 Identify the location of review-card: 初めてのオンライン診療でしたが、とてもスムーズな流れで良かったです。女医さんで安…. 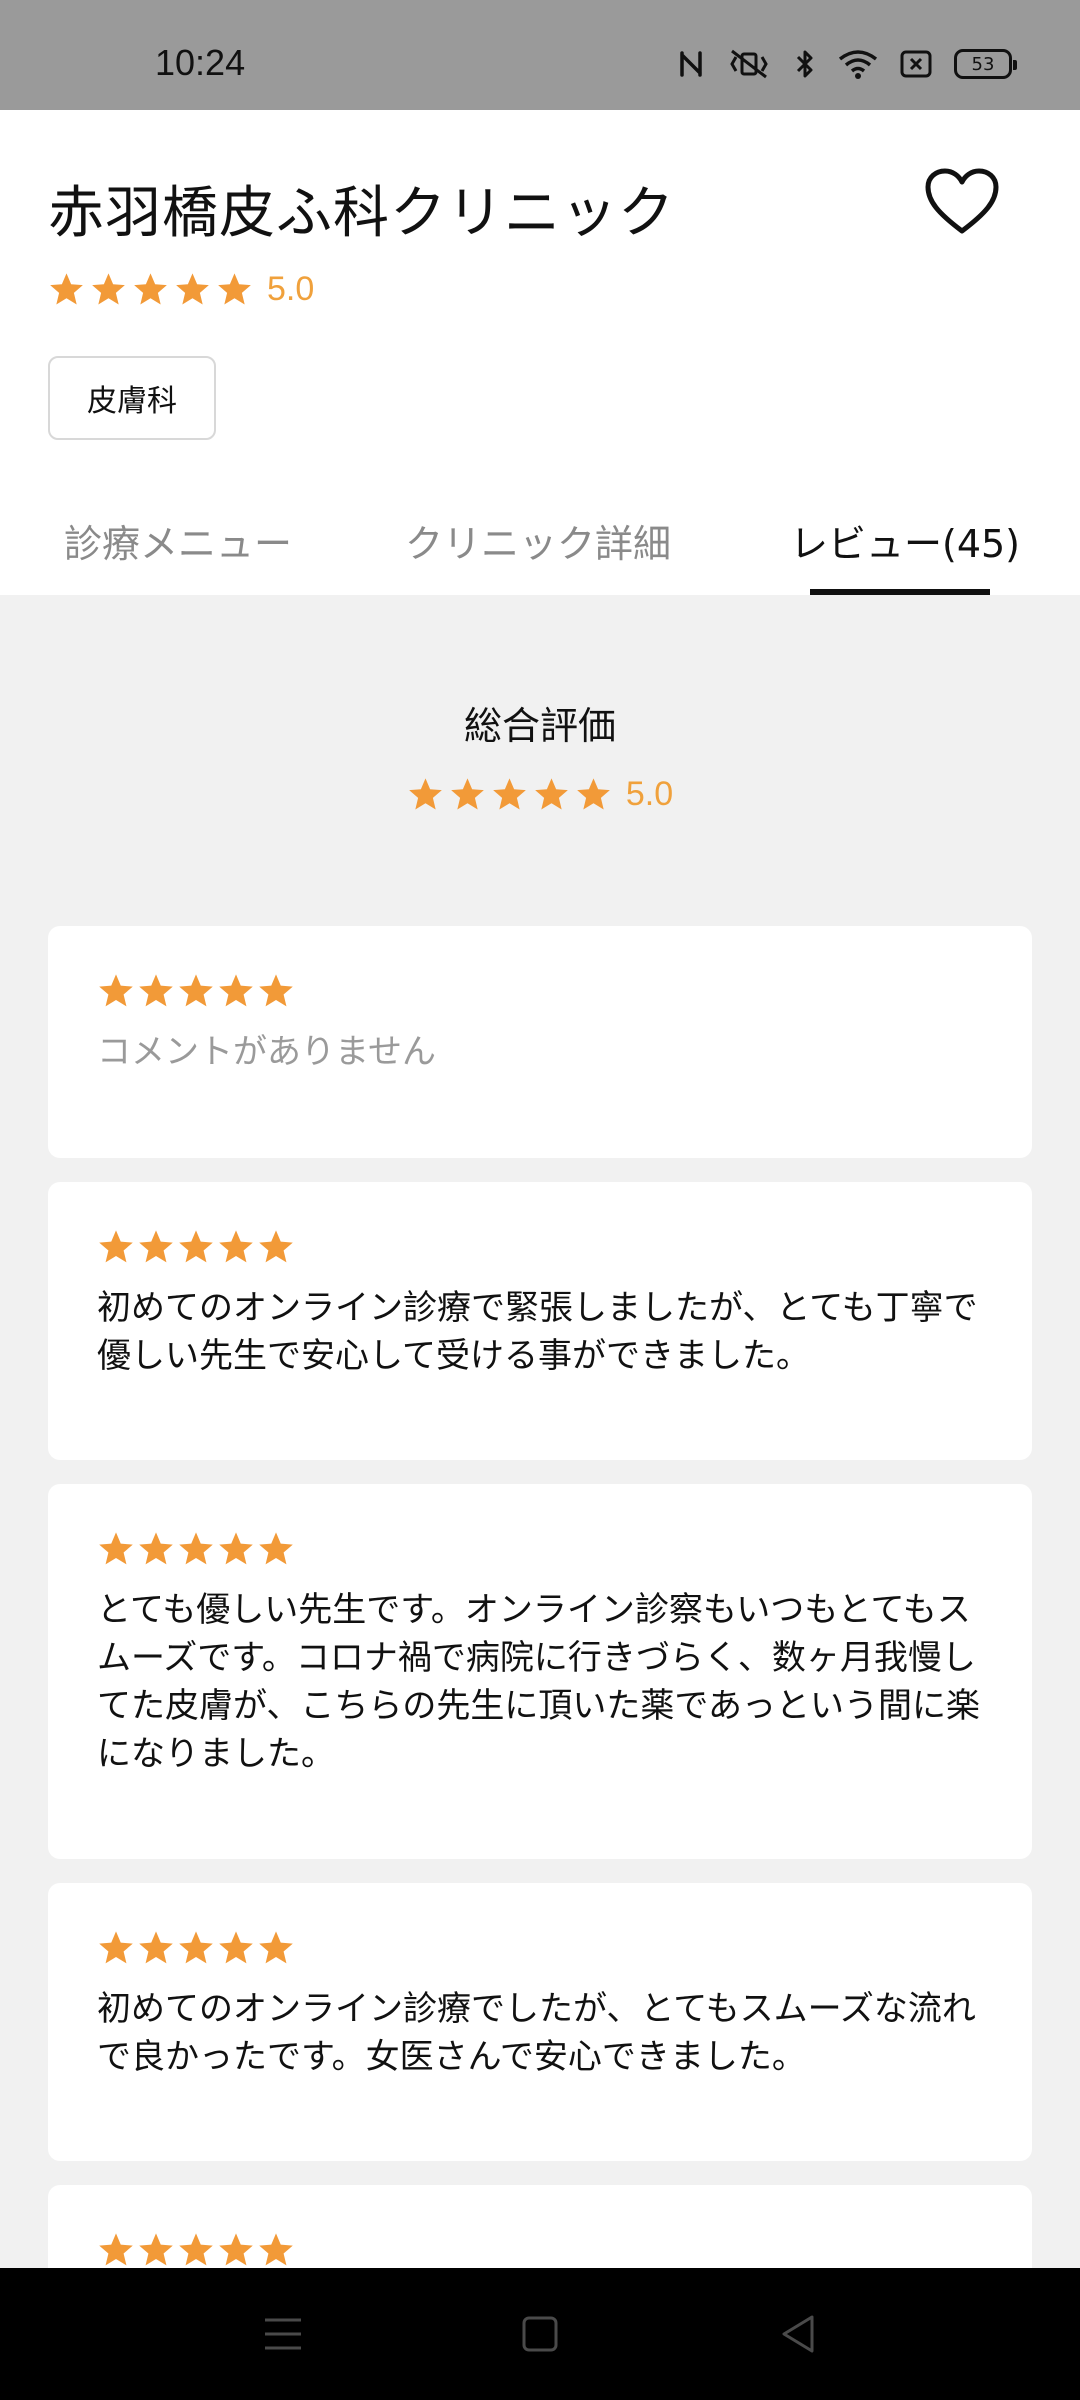
(540, 2022).